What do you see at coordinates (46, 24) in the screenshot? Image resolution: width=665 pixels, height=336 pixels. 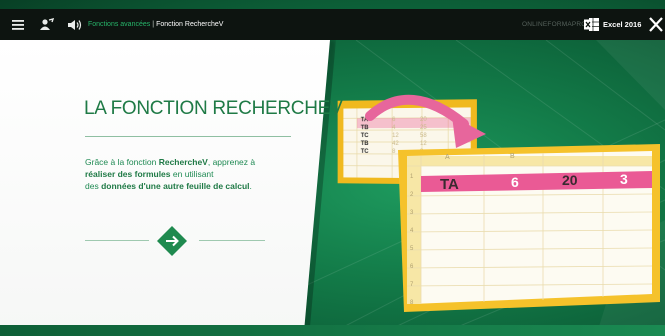 I see `user-share-icon` at bounding box center [46, 24].